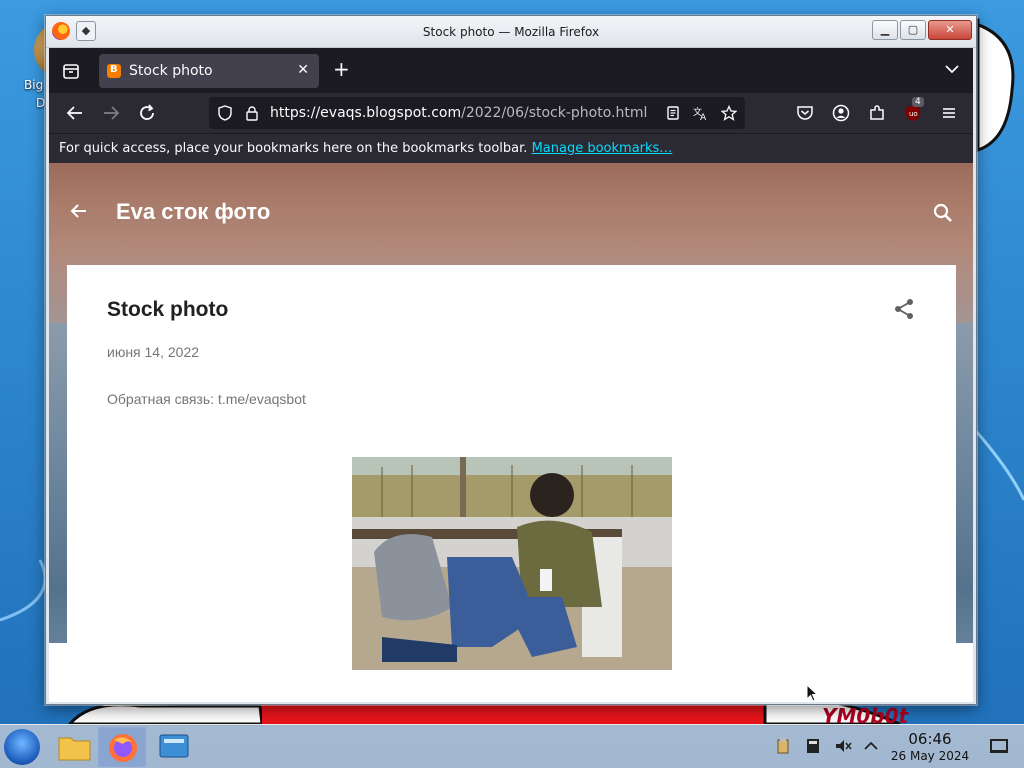 The width and height of the screenshot is (1024, 768). Describe the element at coordinates (930, 739) in the screenshot. I see `clock-time: 06:46` at that location.